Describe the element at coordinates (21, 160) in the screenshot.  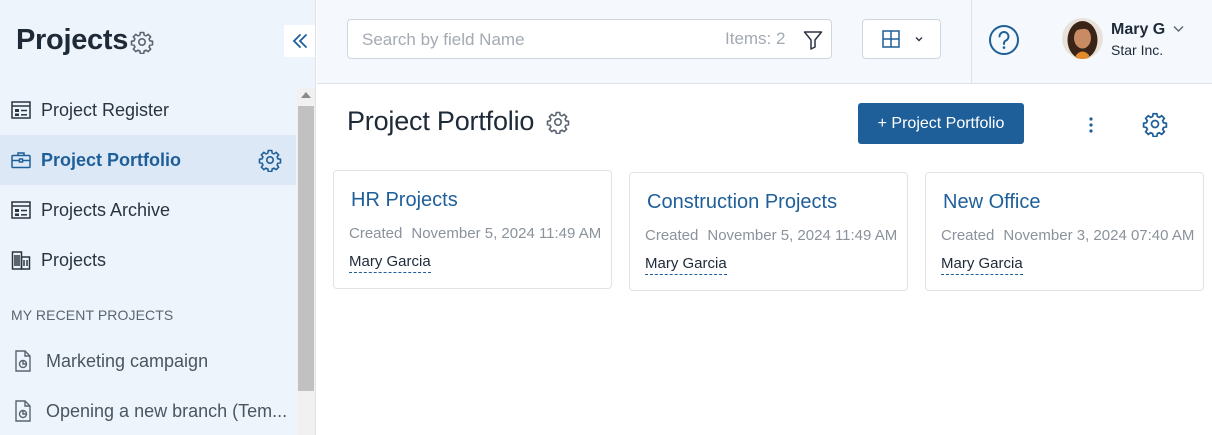
I see `briefcase-icon` at that location.